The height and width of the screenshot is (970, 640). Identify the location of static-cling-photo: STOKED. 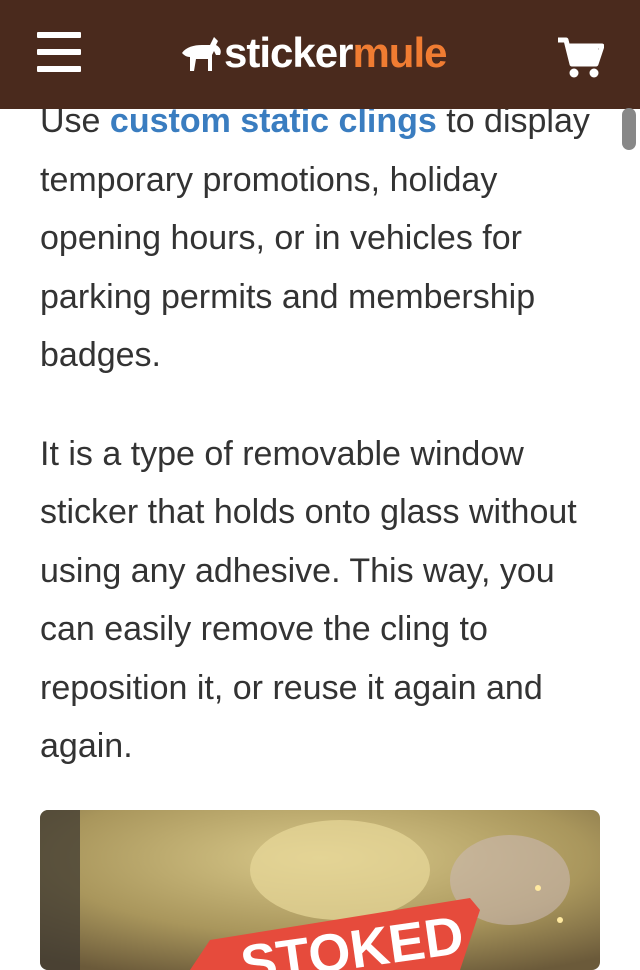
(320, 890).